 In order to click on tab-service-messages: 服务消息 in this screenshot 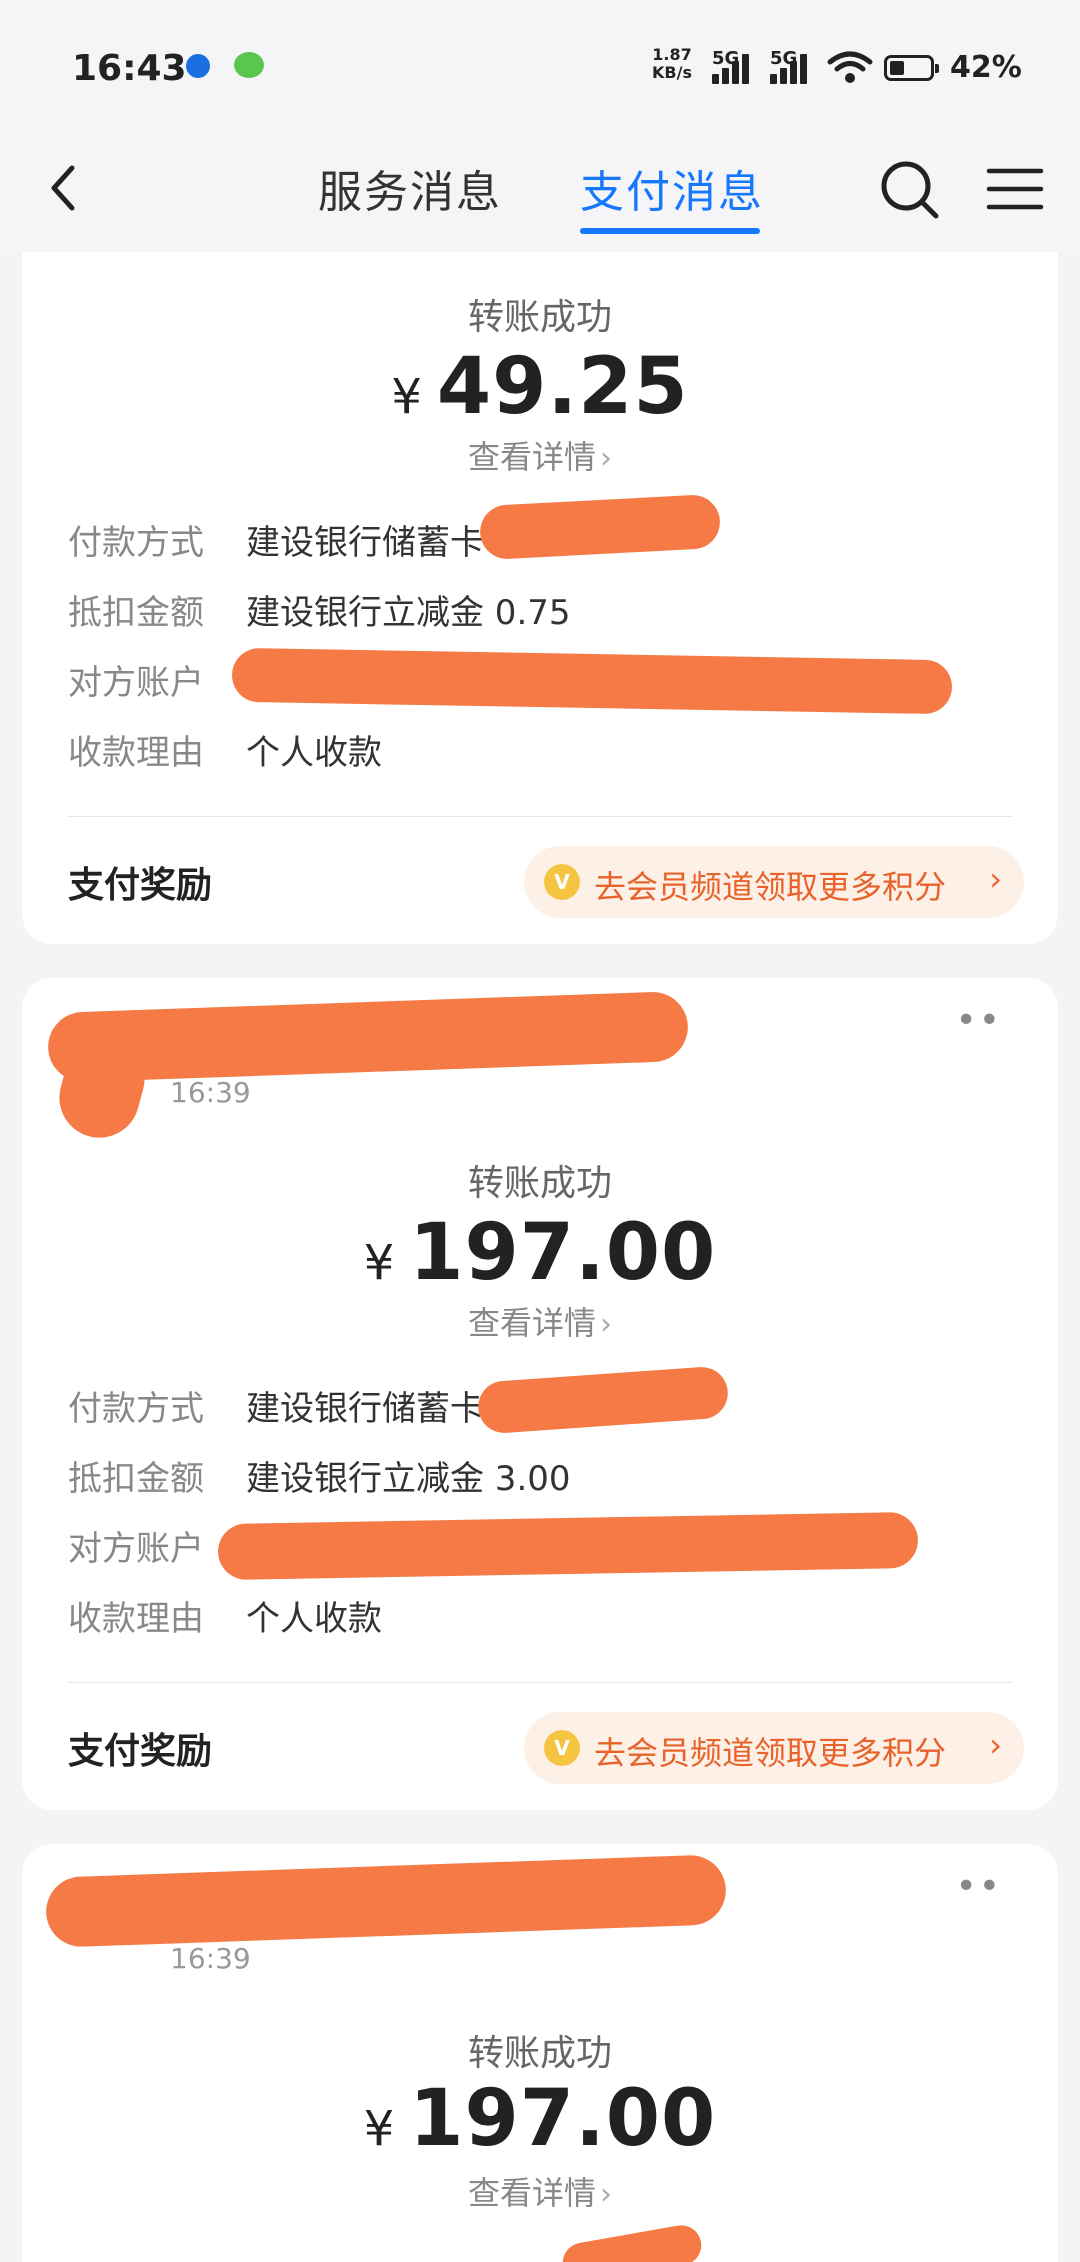, I will do `click(410, 188)`.